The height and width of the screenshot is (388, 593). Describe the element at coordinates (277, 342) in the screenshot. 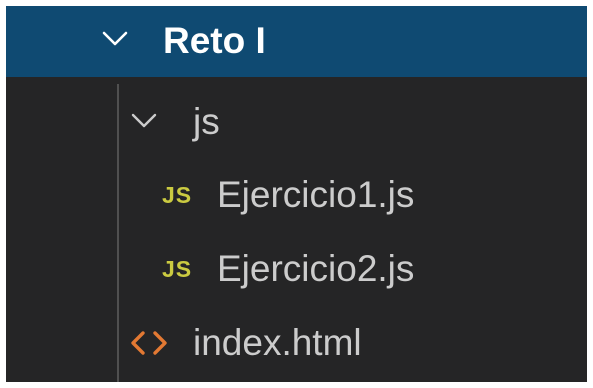

I see `file-label: index.html` at that location.